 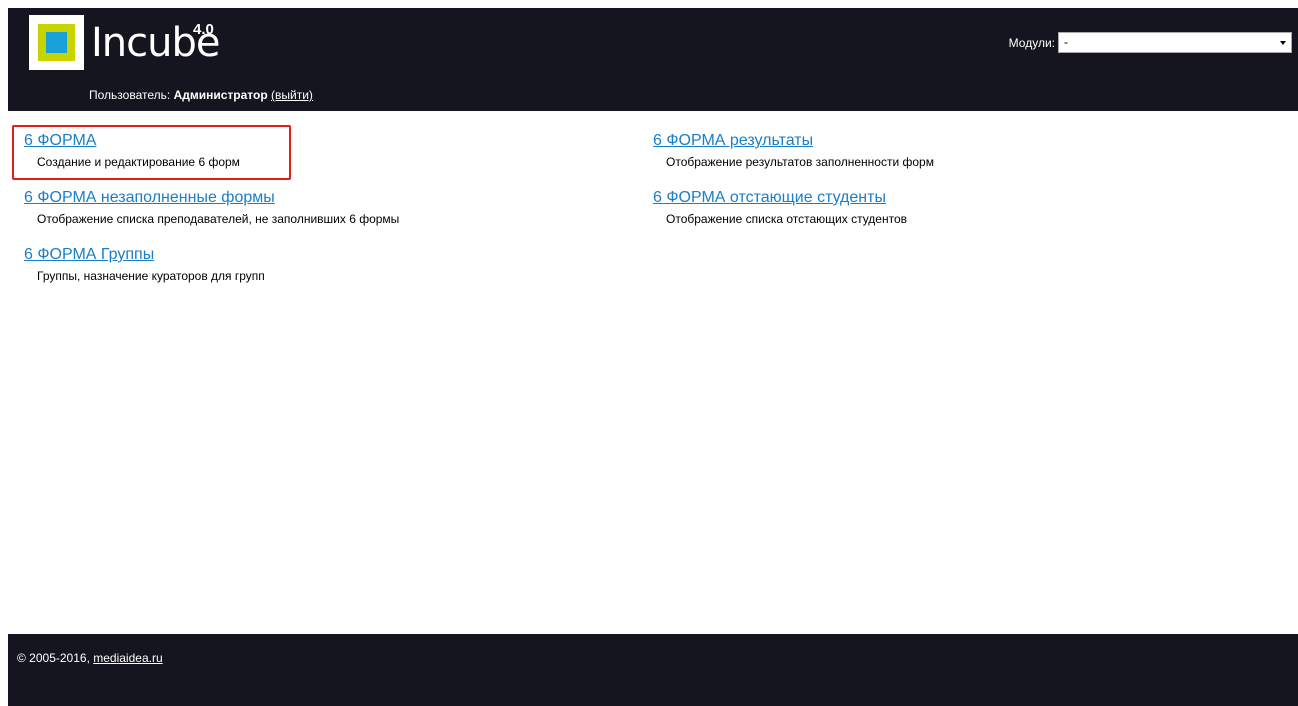 I want to click on user-label: Пользователь:, so click(x=130, y=95).